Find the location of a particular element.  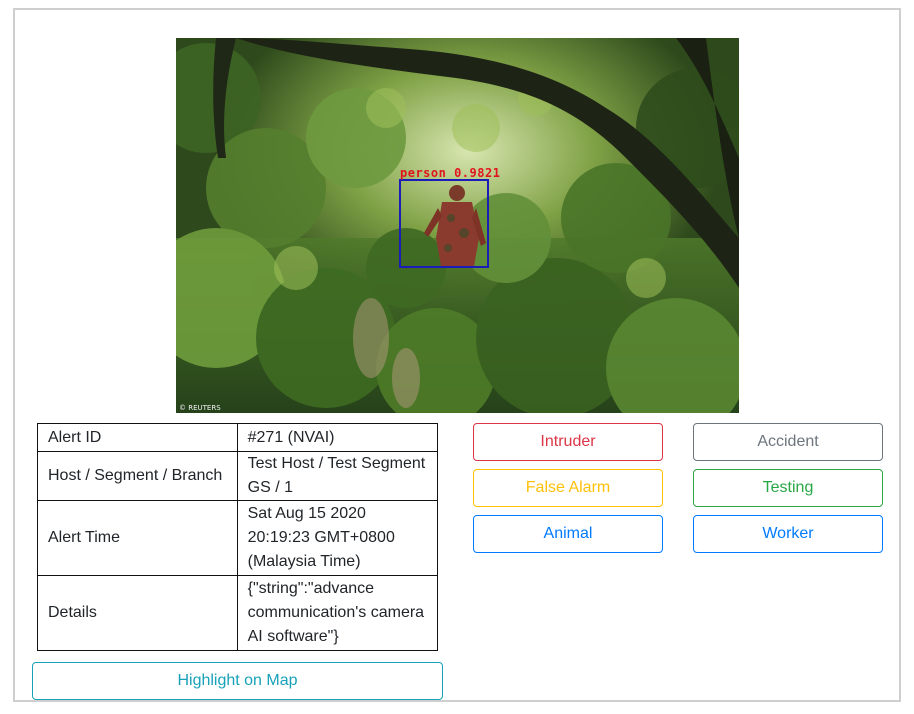

highlight-on-map-button: Highlight on Map is located at coordinates (237, 681).